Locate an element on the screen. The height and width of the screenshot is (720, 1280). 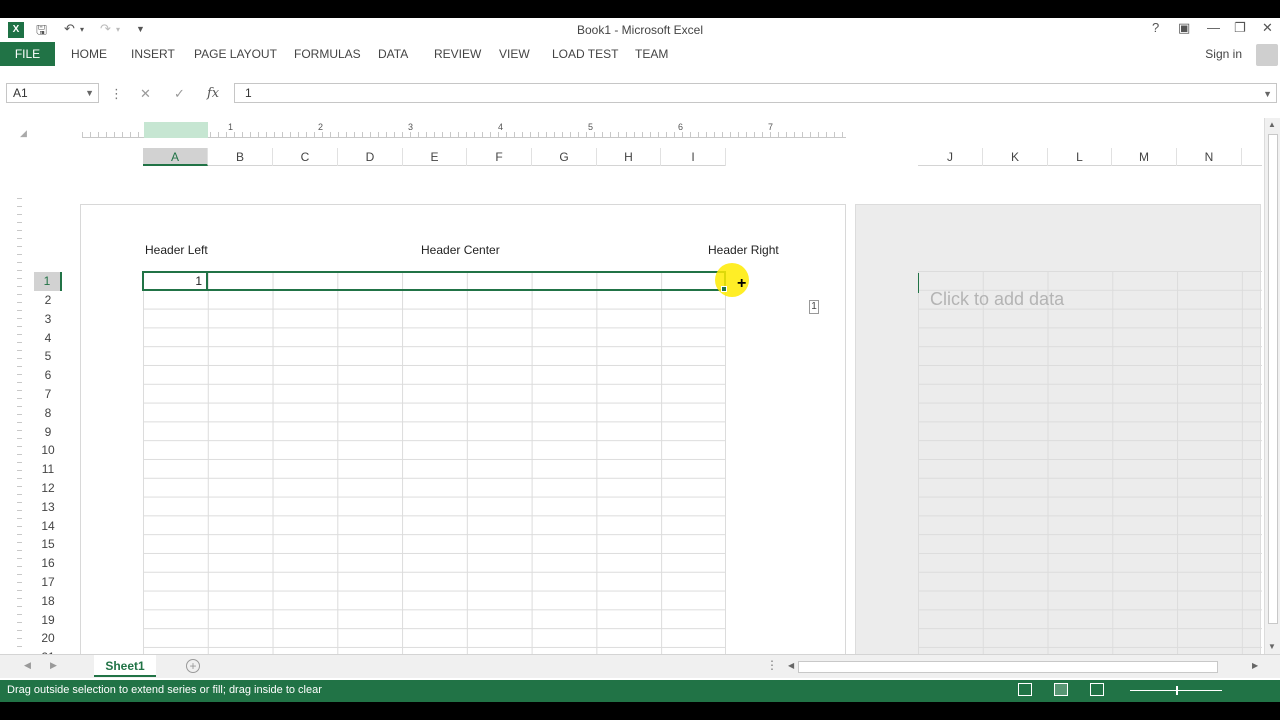
row-header-14: 14 is located at coordinates (48, 526).